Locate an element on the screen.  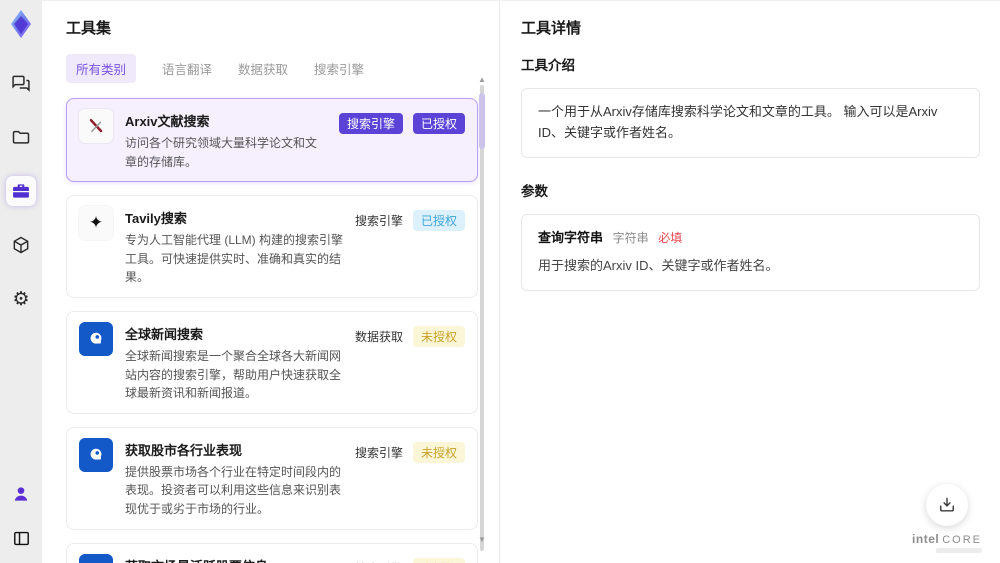
download-button is located at coordinates (947, 505).